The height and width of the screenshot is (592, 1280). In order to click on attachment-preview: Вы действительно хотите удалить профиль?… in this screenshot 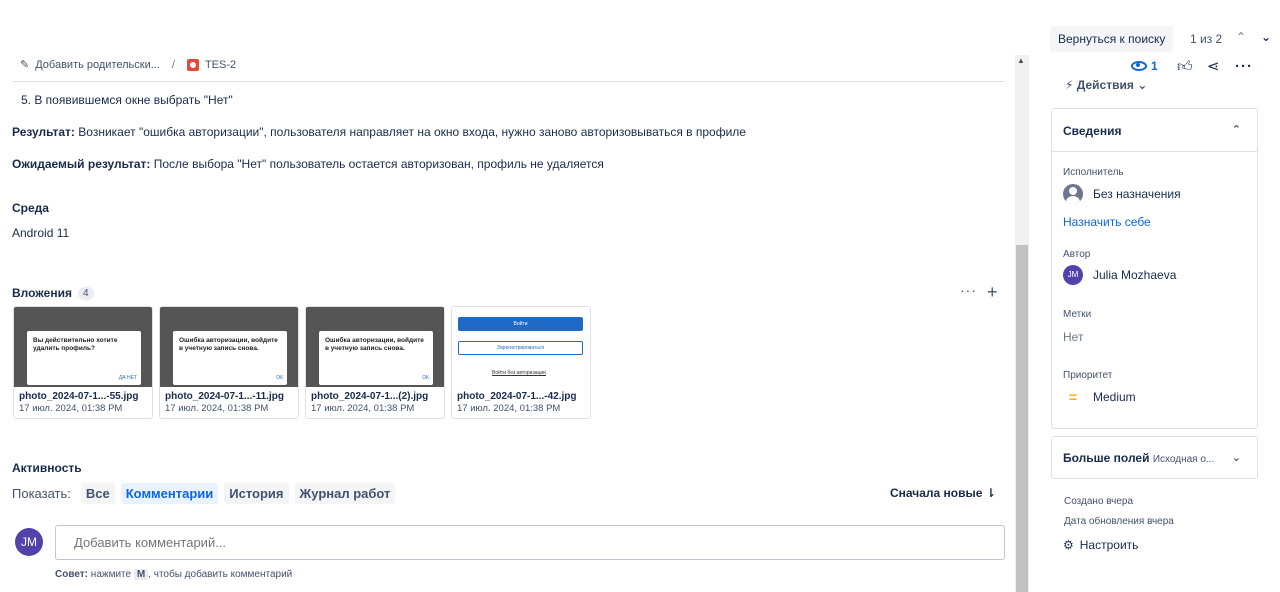, I will do `click(83, 347)`.